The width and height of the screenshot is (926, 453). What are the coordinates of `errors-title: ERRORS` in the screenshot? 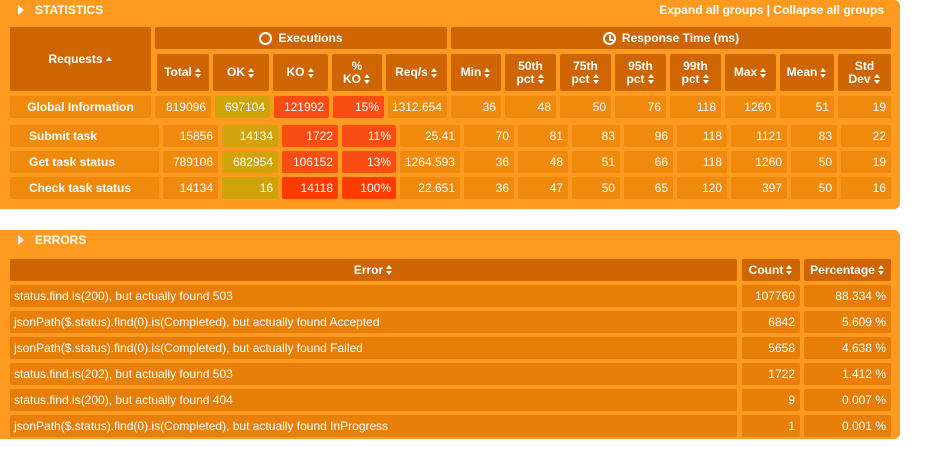 It's located at (61, 240).